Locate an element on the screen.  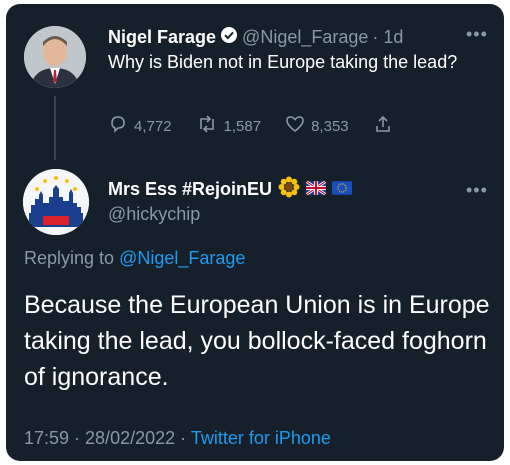
share-action is located at coordinates (383, 126).